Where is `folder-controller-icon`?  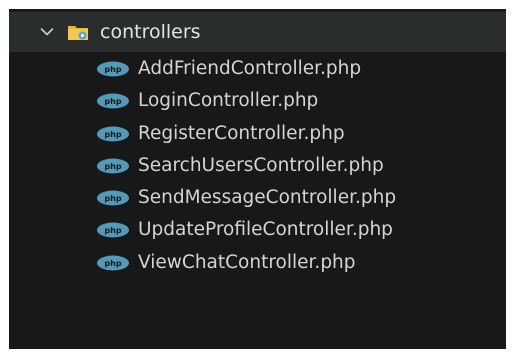 folder-controller-icon is located at coordinates (78, 33).